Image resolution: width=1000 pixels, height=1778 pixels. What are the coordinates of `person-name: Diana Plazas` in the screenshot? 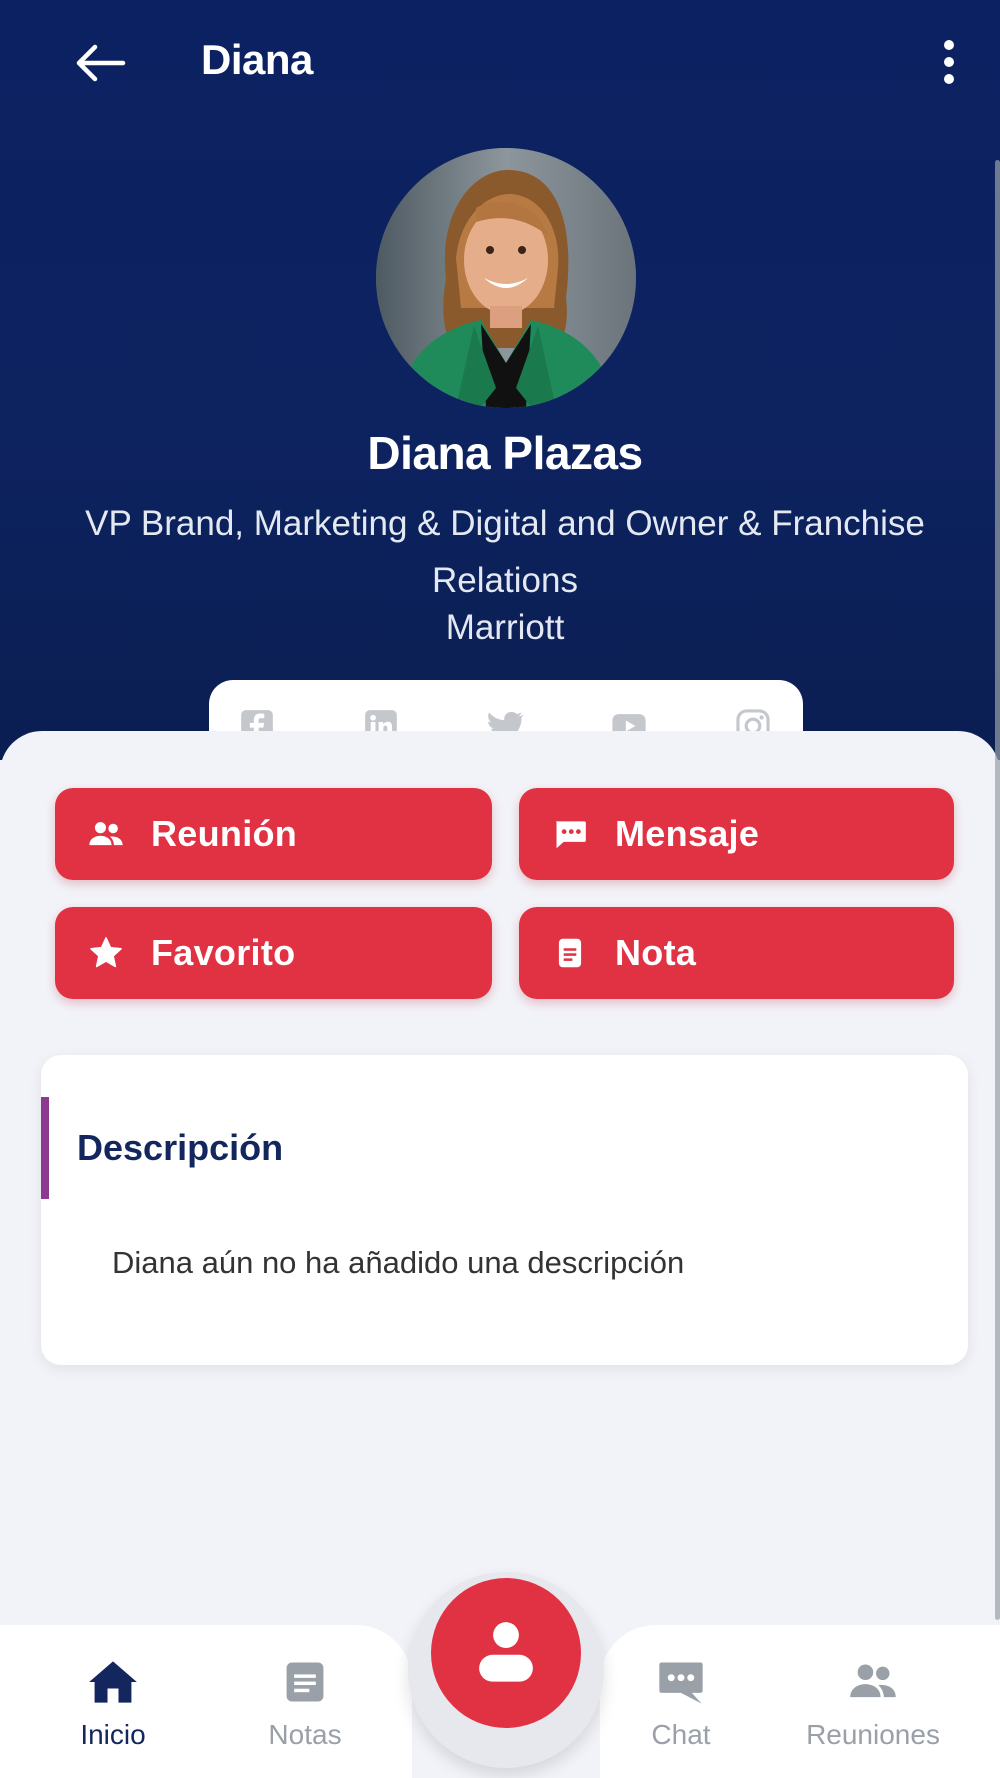 It's located at (505, 453).